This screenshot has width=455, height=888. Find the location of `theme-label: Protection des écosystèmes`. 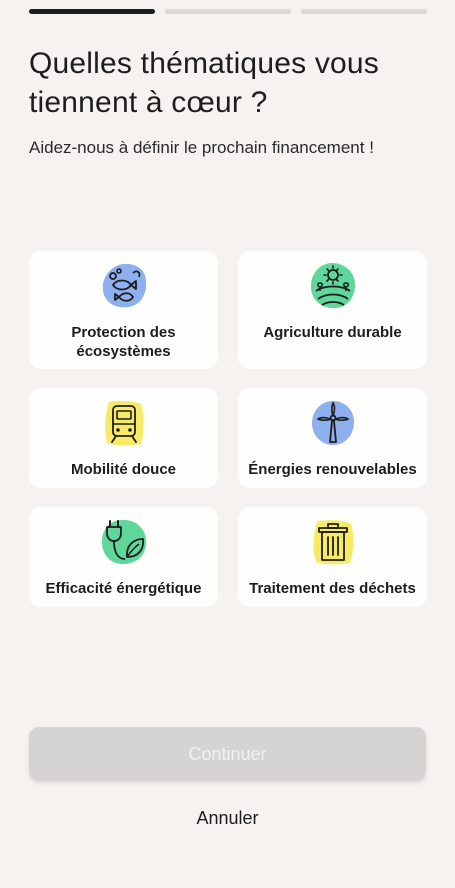

theme-label: Protection des écosystèmes is located at coordinates (123, 342).